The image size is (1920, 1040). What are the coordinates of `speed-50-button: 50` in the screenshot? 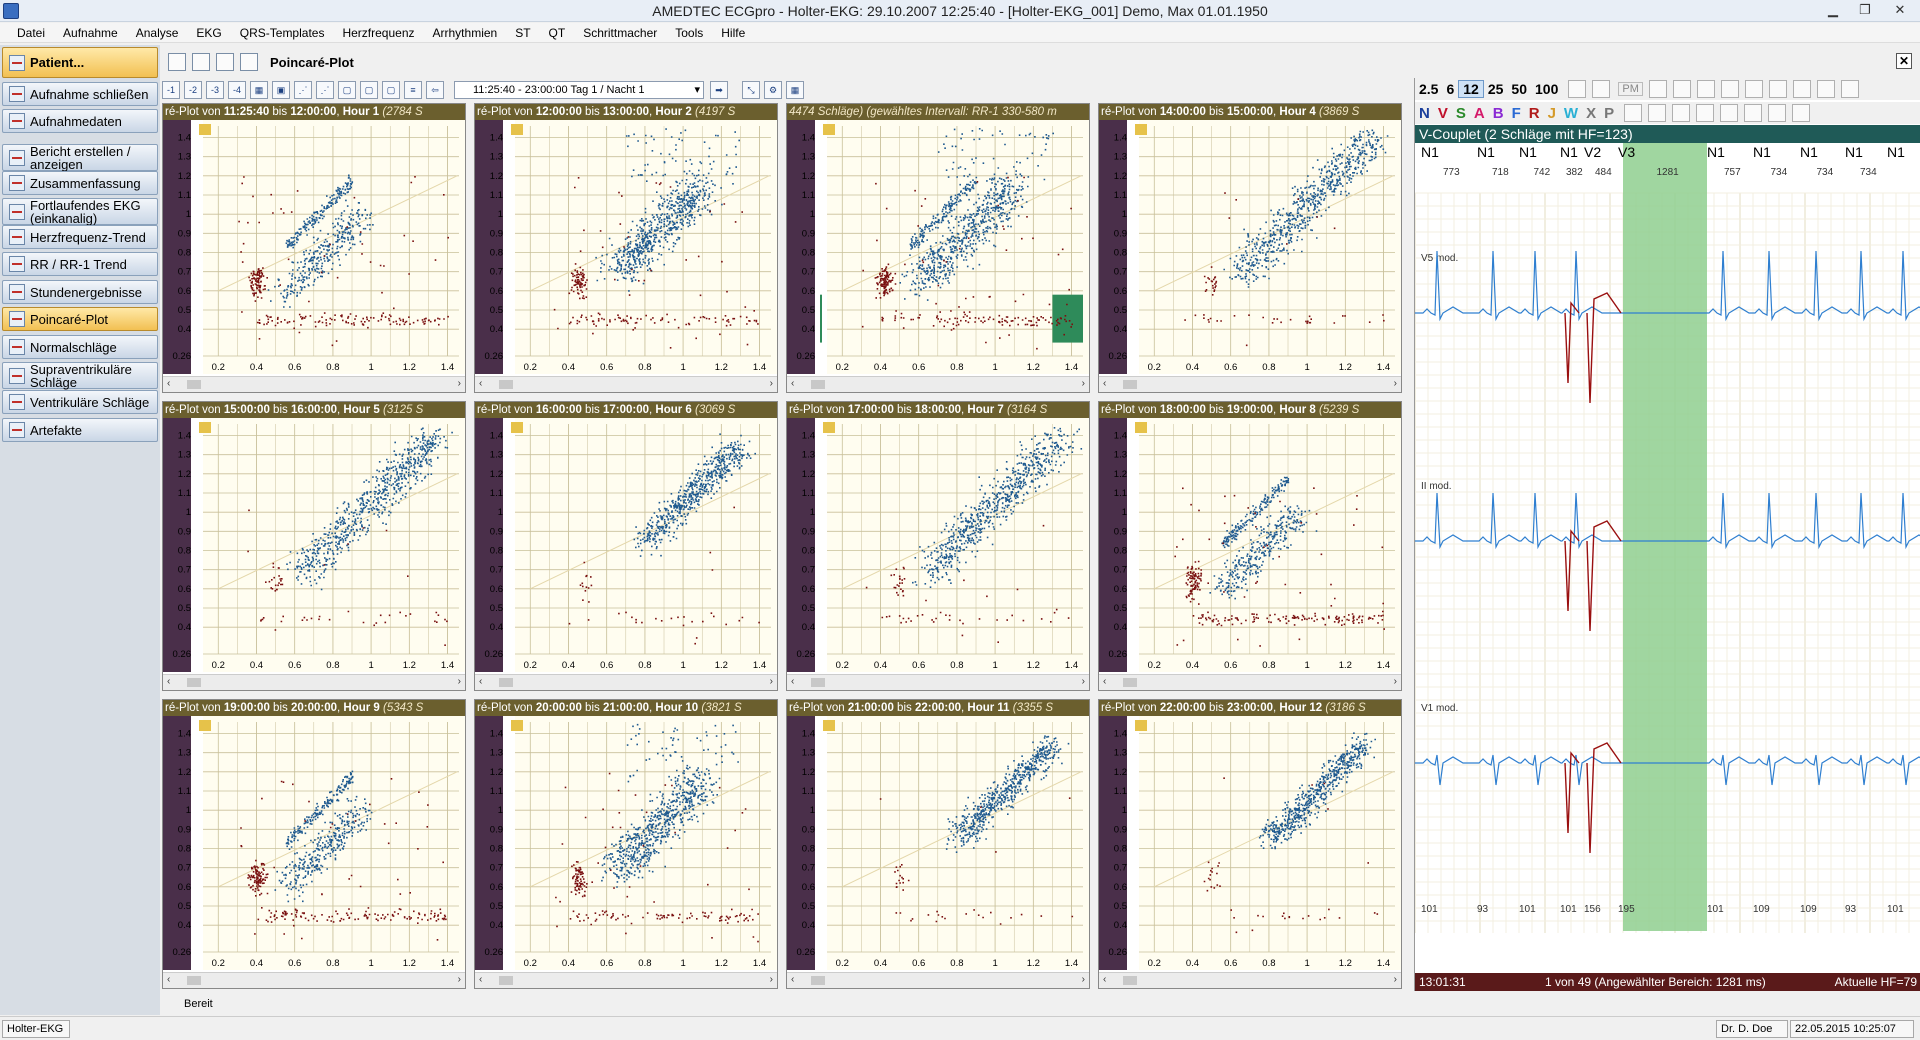 It's located at (1519, 89).